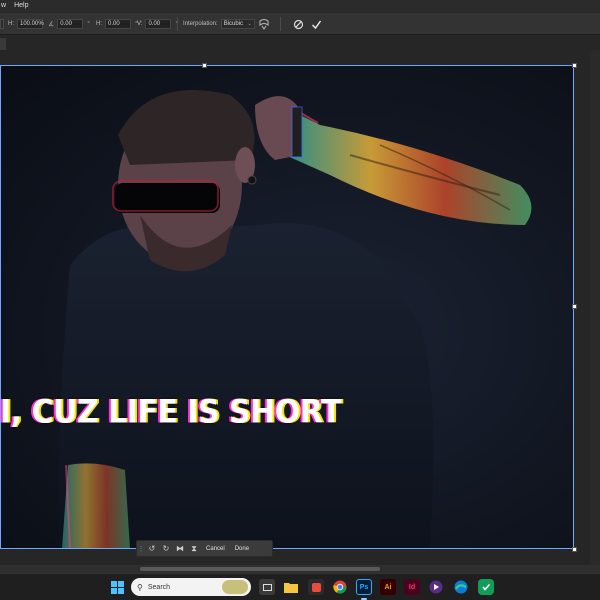 The width and height of the screenshot is (600, 600). What do you see at coordinates (99, 24) in the screenshot?
I see `hskew-label: H:` at bounding box center [99, 24].